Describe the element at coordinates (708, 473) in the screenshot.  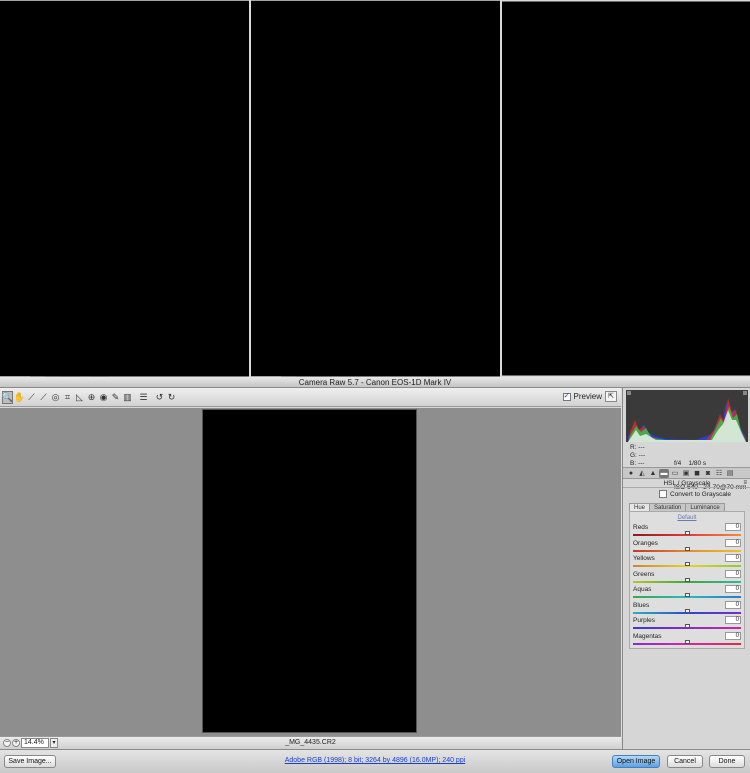
I see `camera-calibration-tab-icon: ◙` at that location.